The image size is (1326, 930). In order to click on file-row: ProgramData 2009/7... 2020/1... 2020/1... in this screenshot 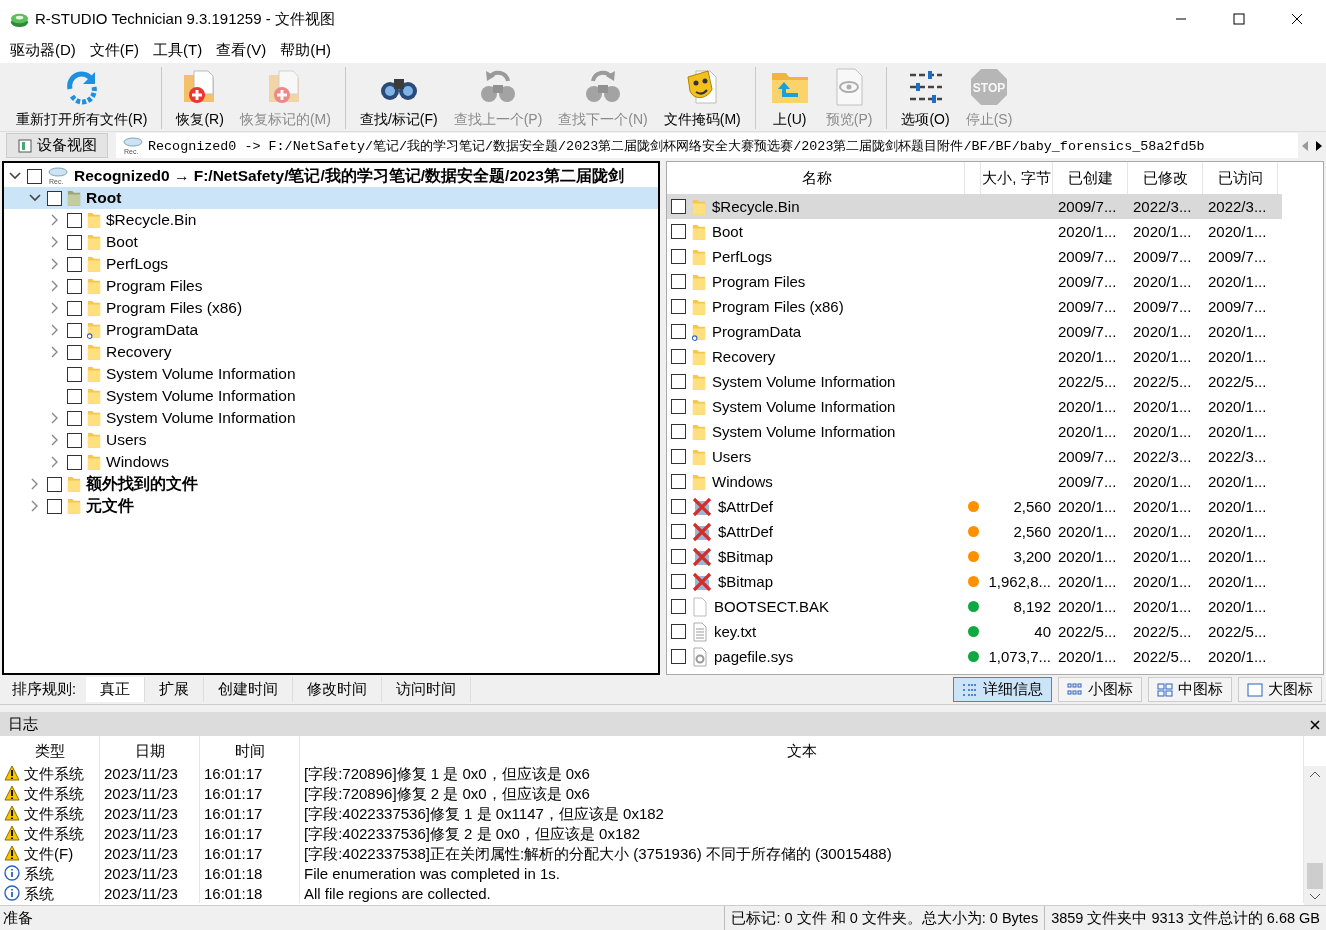, I will do `click(974, 332)`.